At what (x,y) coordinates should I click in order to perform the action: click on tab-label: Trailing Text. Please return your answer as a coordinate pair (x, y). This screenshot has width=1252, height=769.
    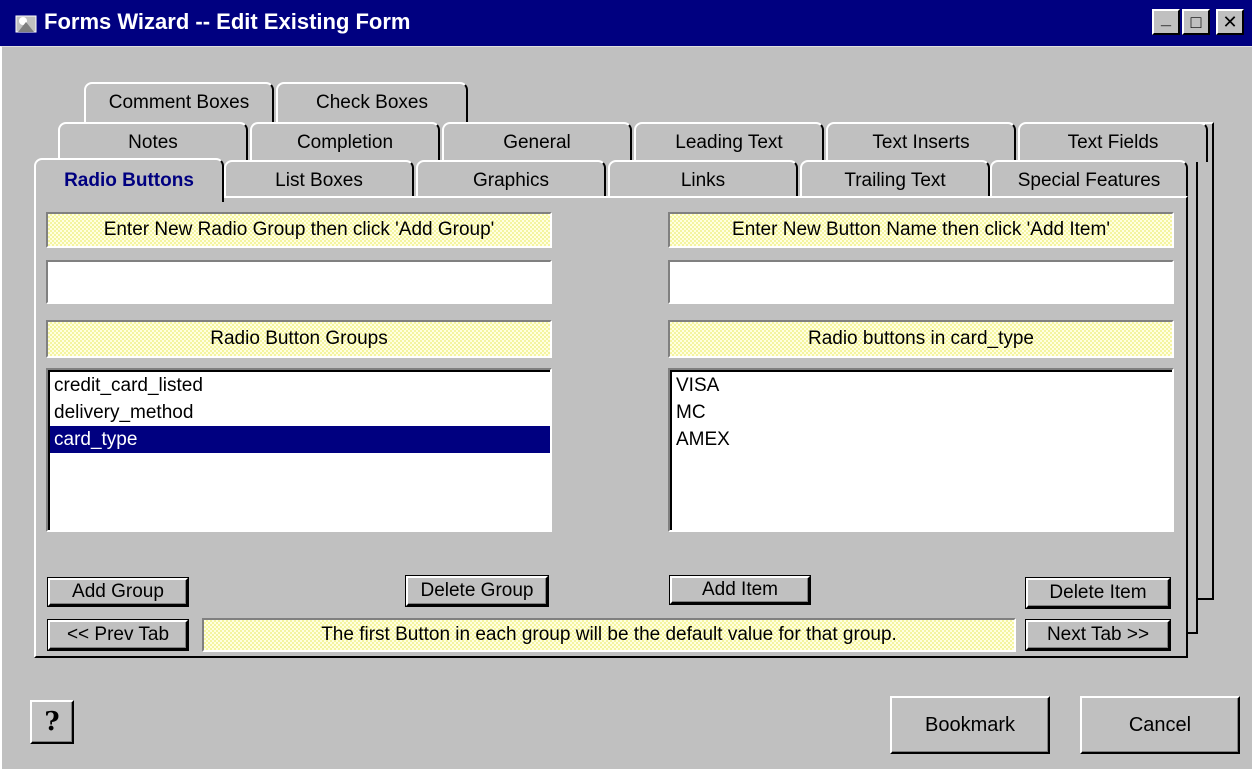
    Looking at the image, I should click on (895, 180).